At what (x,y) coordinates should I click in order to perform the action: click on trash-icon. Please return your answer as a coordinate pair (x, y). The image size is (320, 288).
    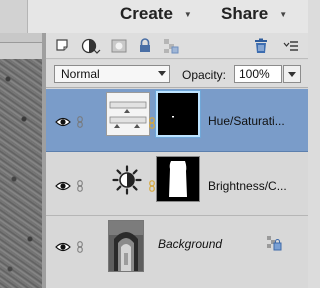
    Looking at the image, I should click on (261, 46).